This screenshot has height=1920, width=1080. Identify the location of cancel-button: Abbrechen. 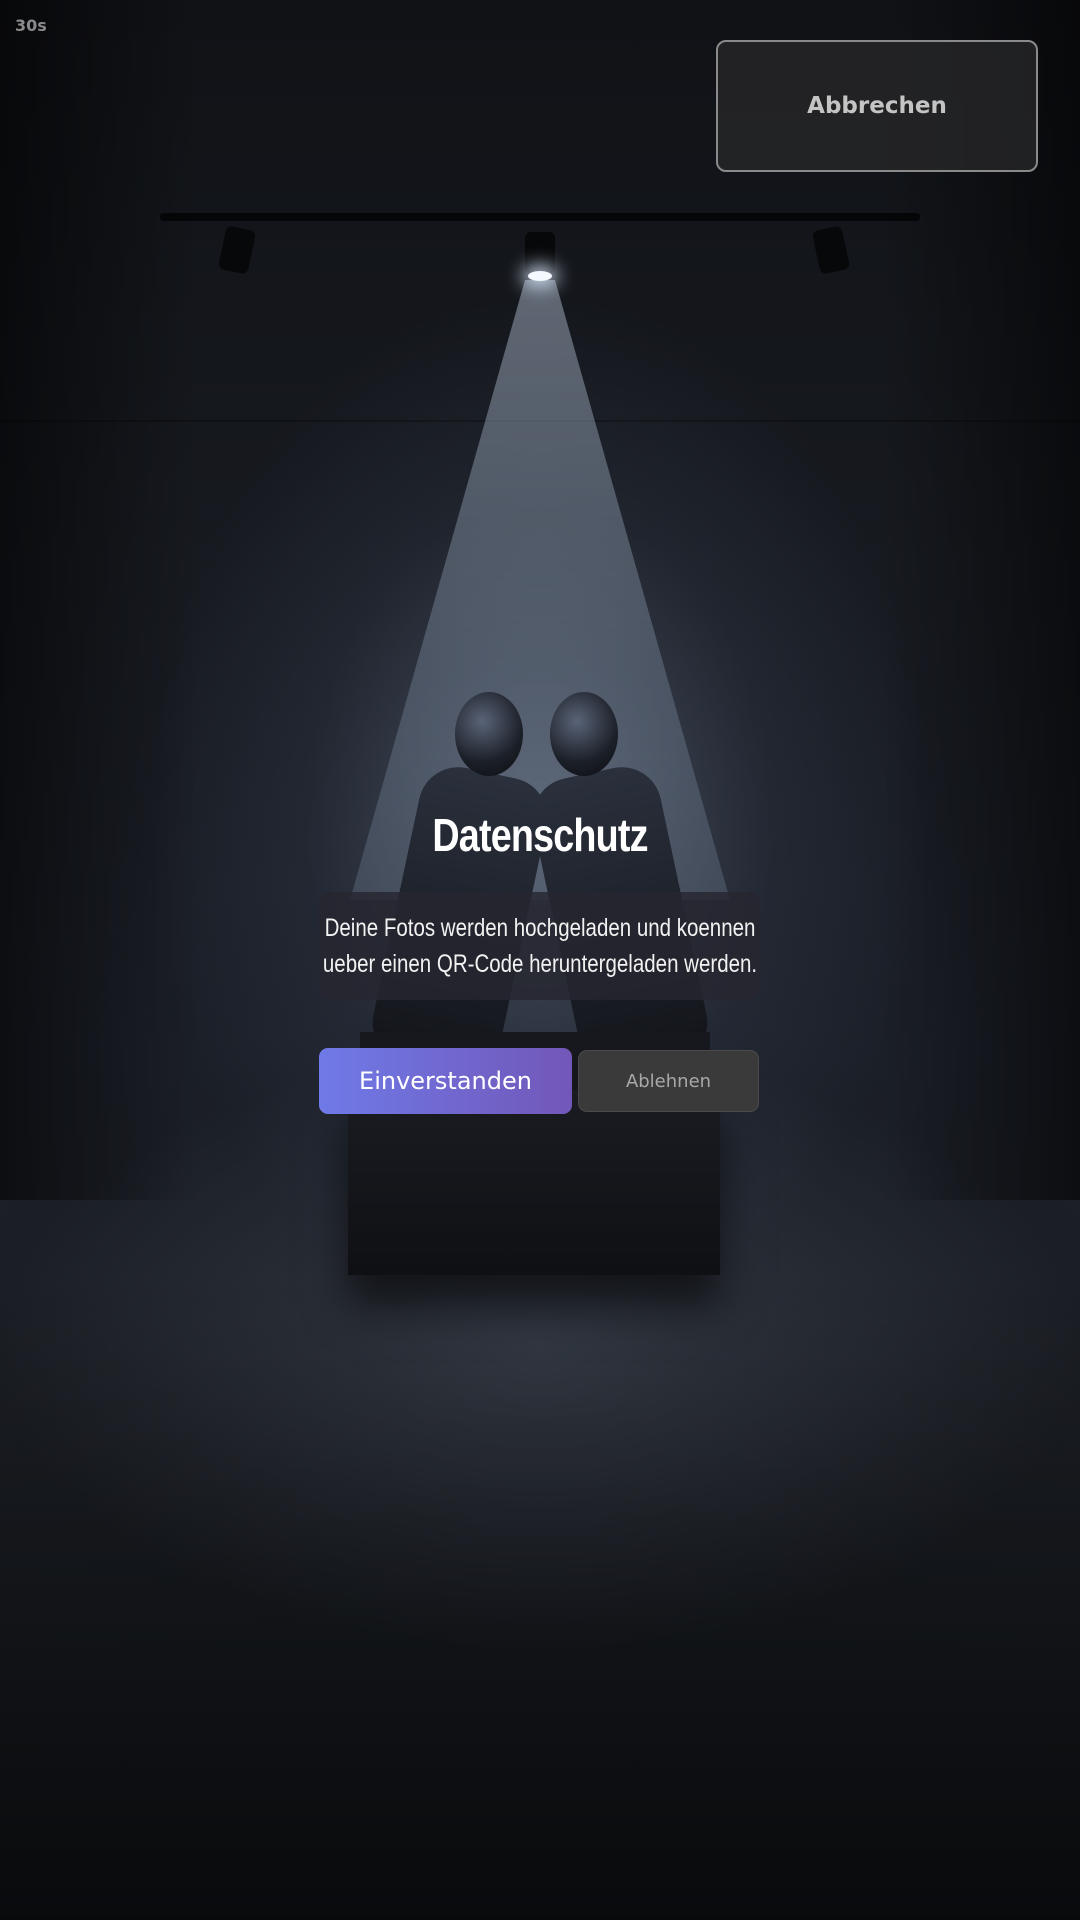
(877, 106).